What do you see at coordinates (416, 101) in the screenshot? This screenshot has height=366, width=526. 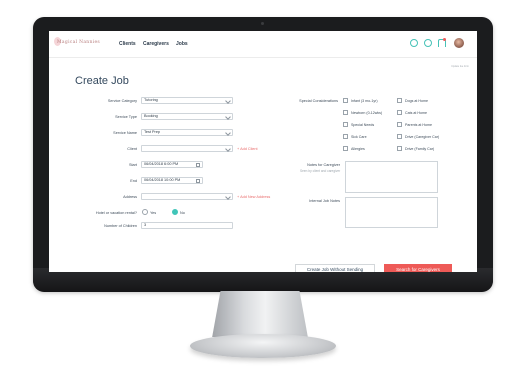 I see `checkbox-label: Dogs at Home` at bounding box center [416, 101].